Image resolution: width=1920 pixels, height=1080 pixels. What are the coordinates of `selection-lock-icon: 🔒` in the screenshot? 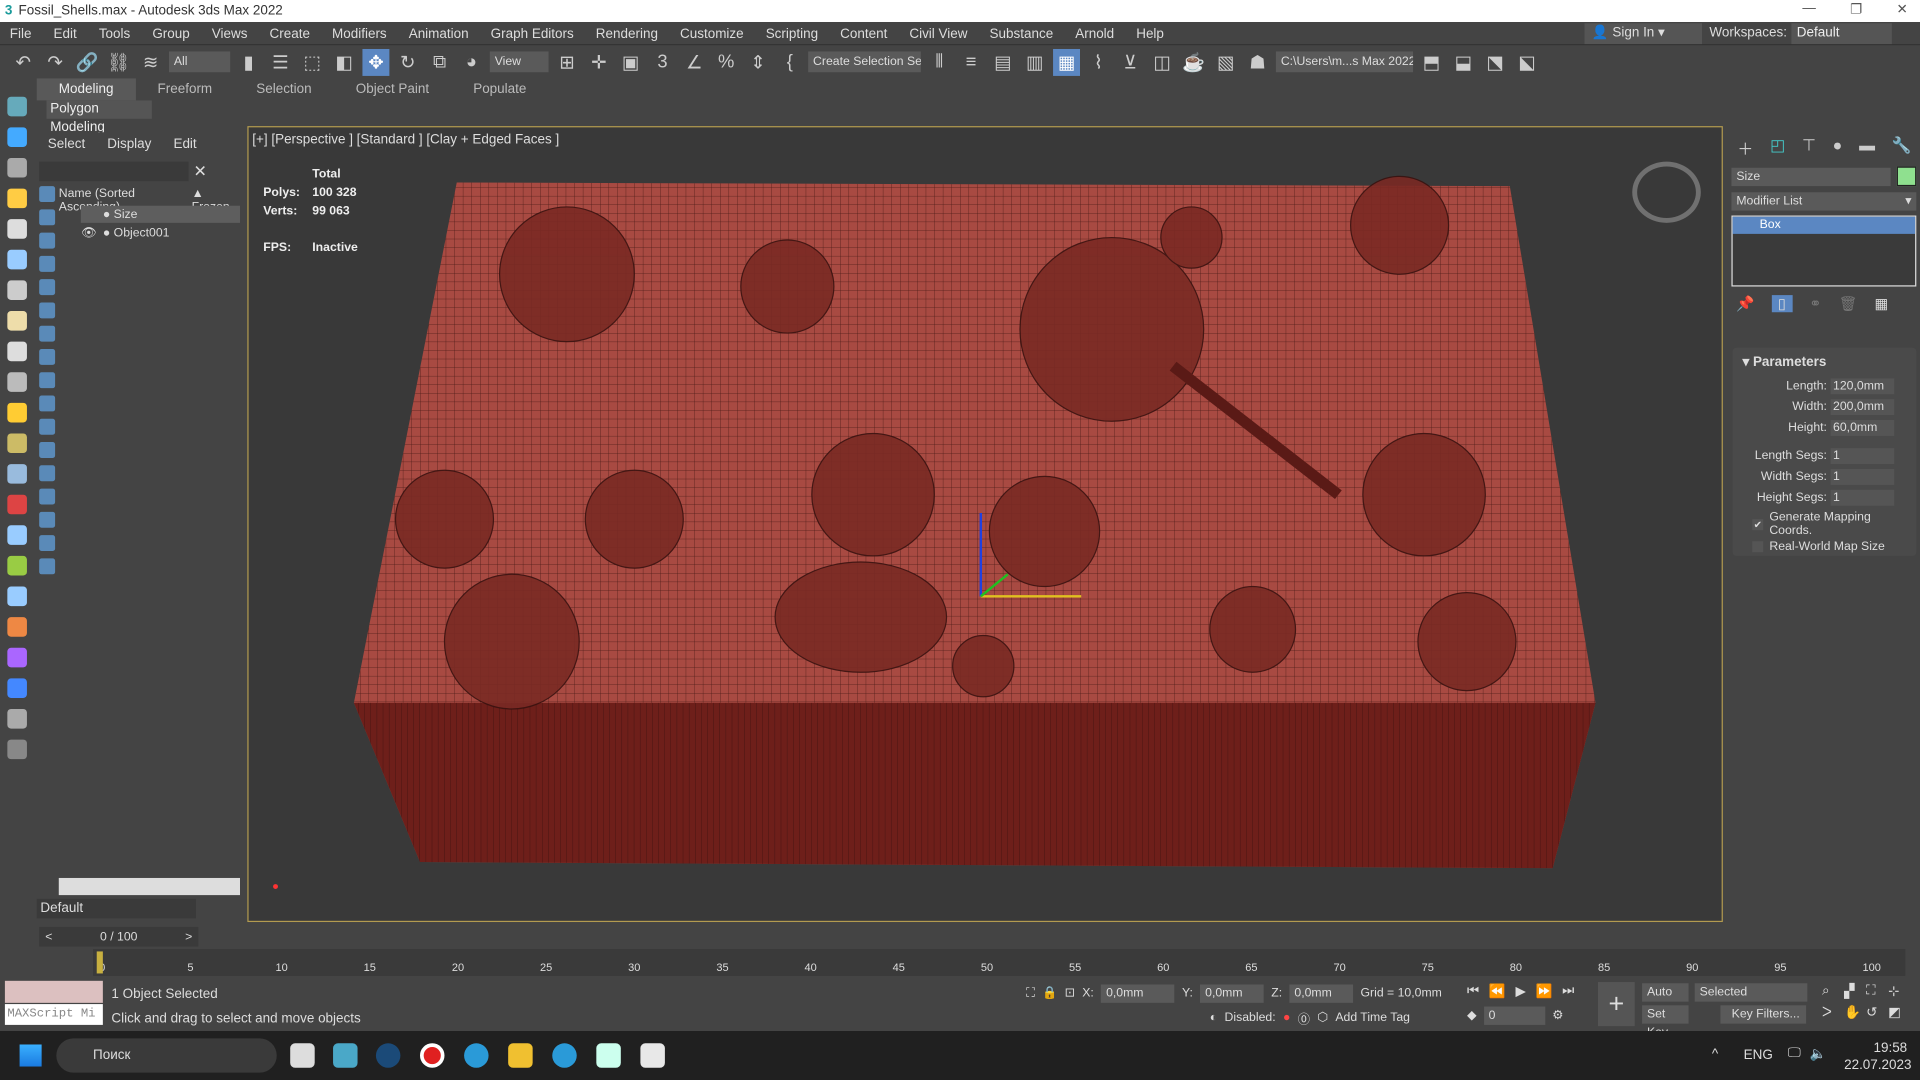 It's located at (1049, 993).